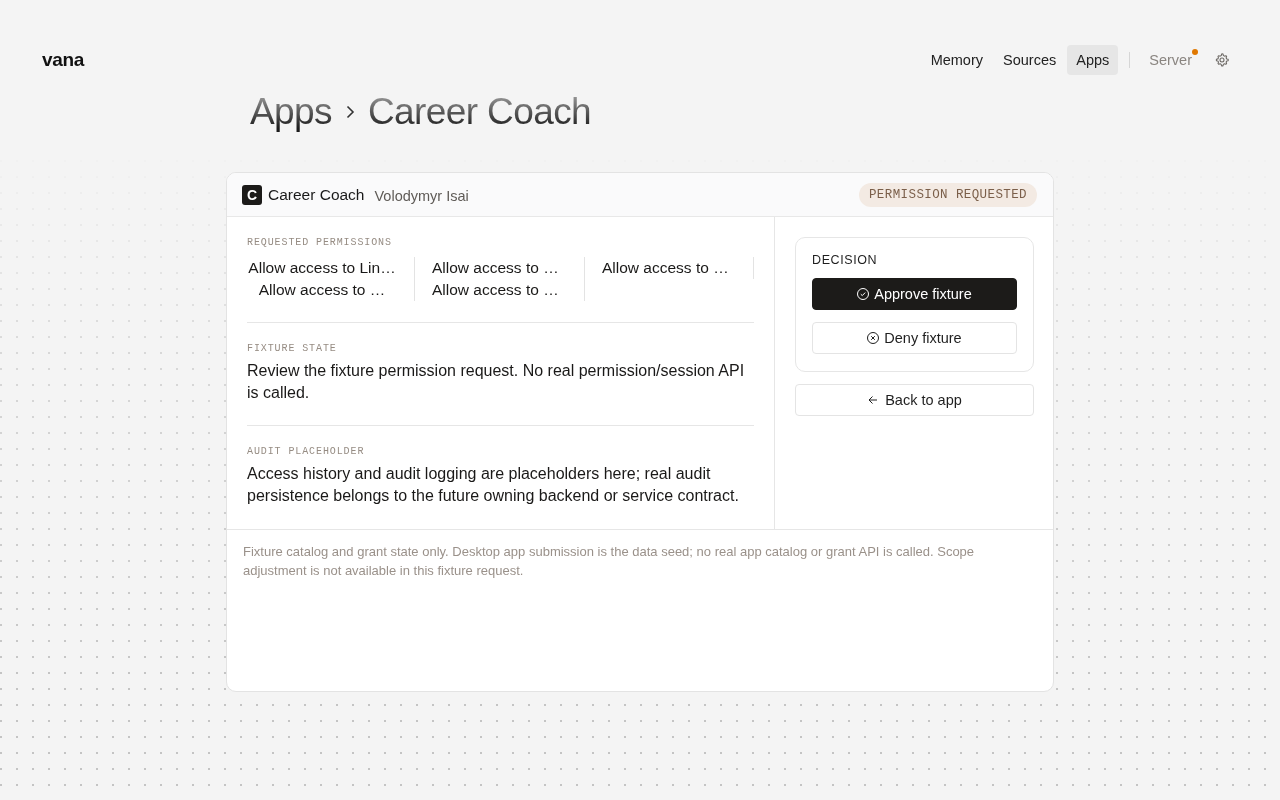  Describe the element at coordinates (306, 452) in the screenshot. I see `section-label: AUDIT PLACEHOLDER` at that location.